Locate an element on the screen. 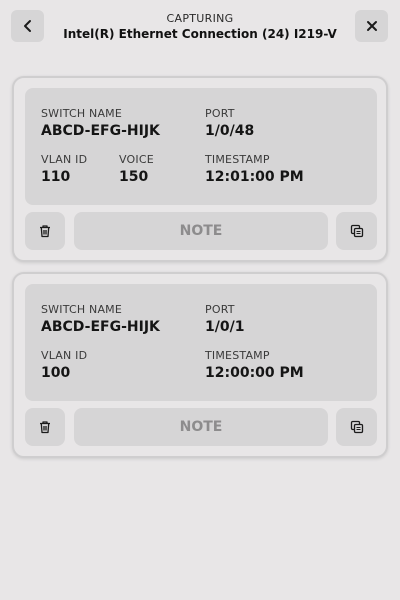 The width and height of the screenshot is (400, 600). voice-vlan-value: 150 is located at coordinates (134, 177).